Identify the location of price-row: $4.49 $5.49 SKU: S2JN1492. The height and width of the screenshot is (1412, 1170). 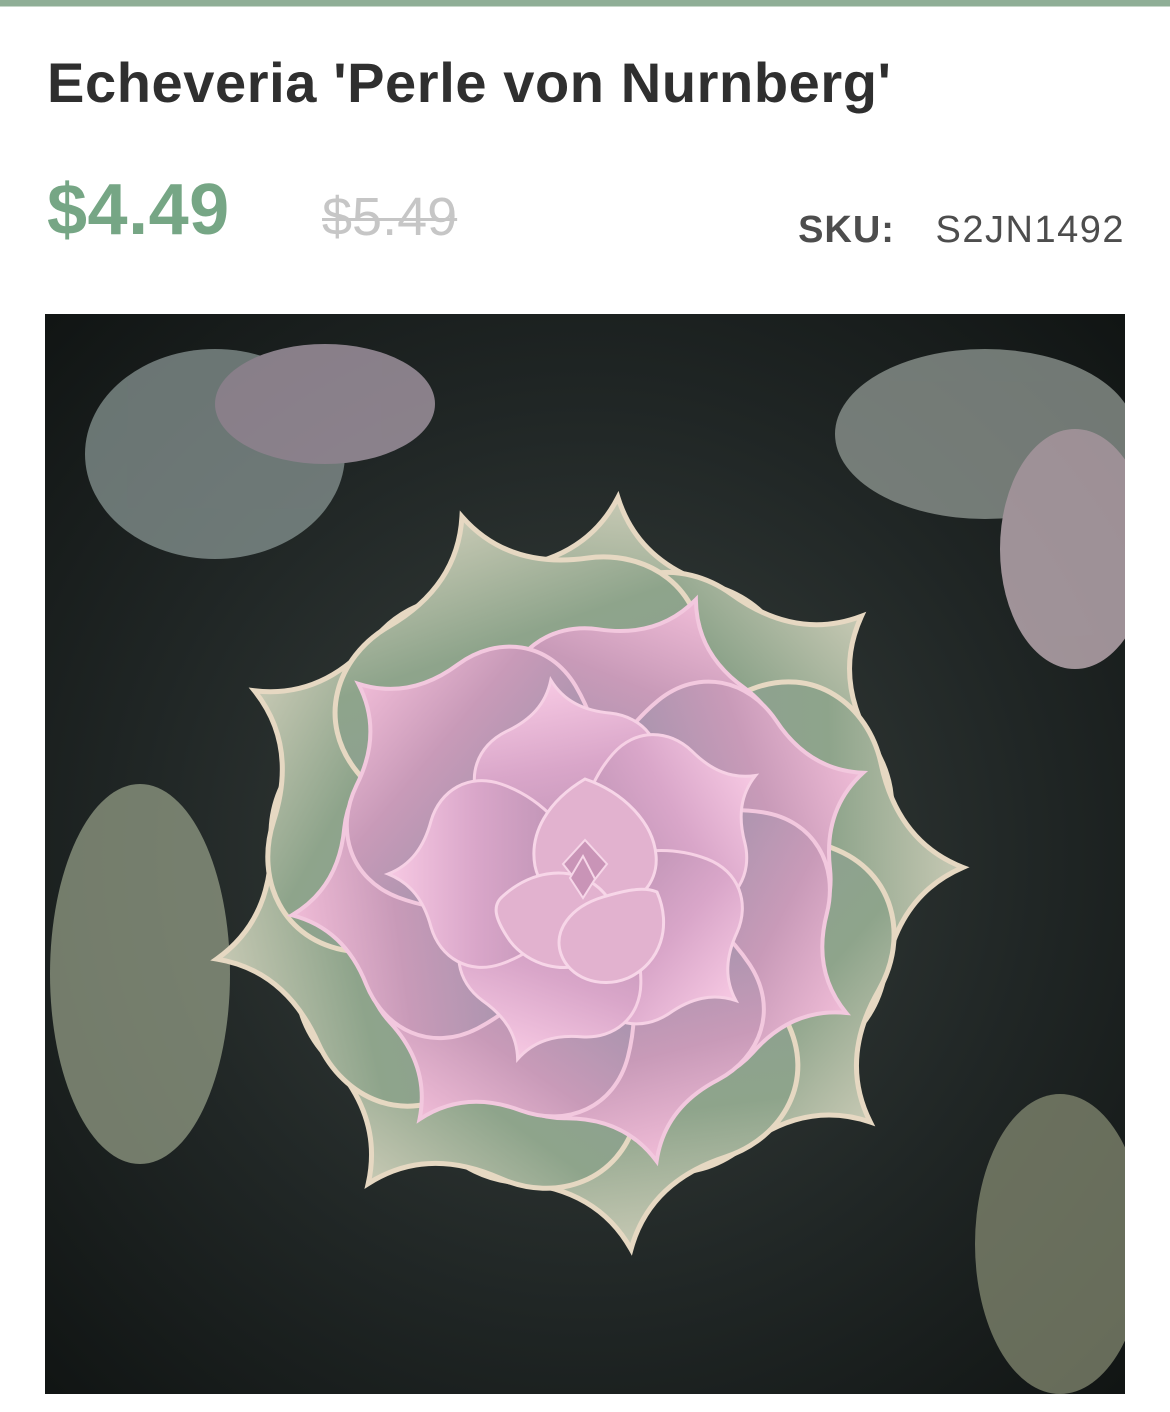
(586, 213).